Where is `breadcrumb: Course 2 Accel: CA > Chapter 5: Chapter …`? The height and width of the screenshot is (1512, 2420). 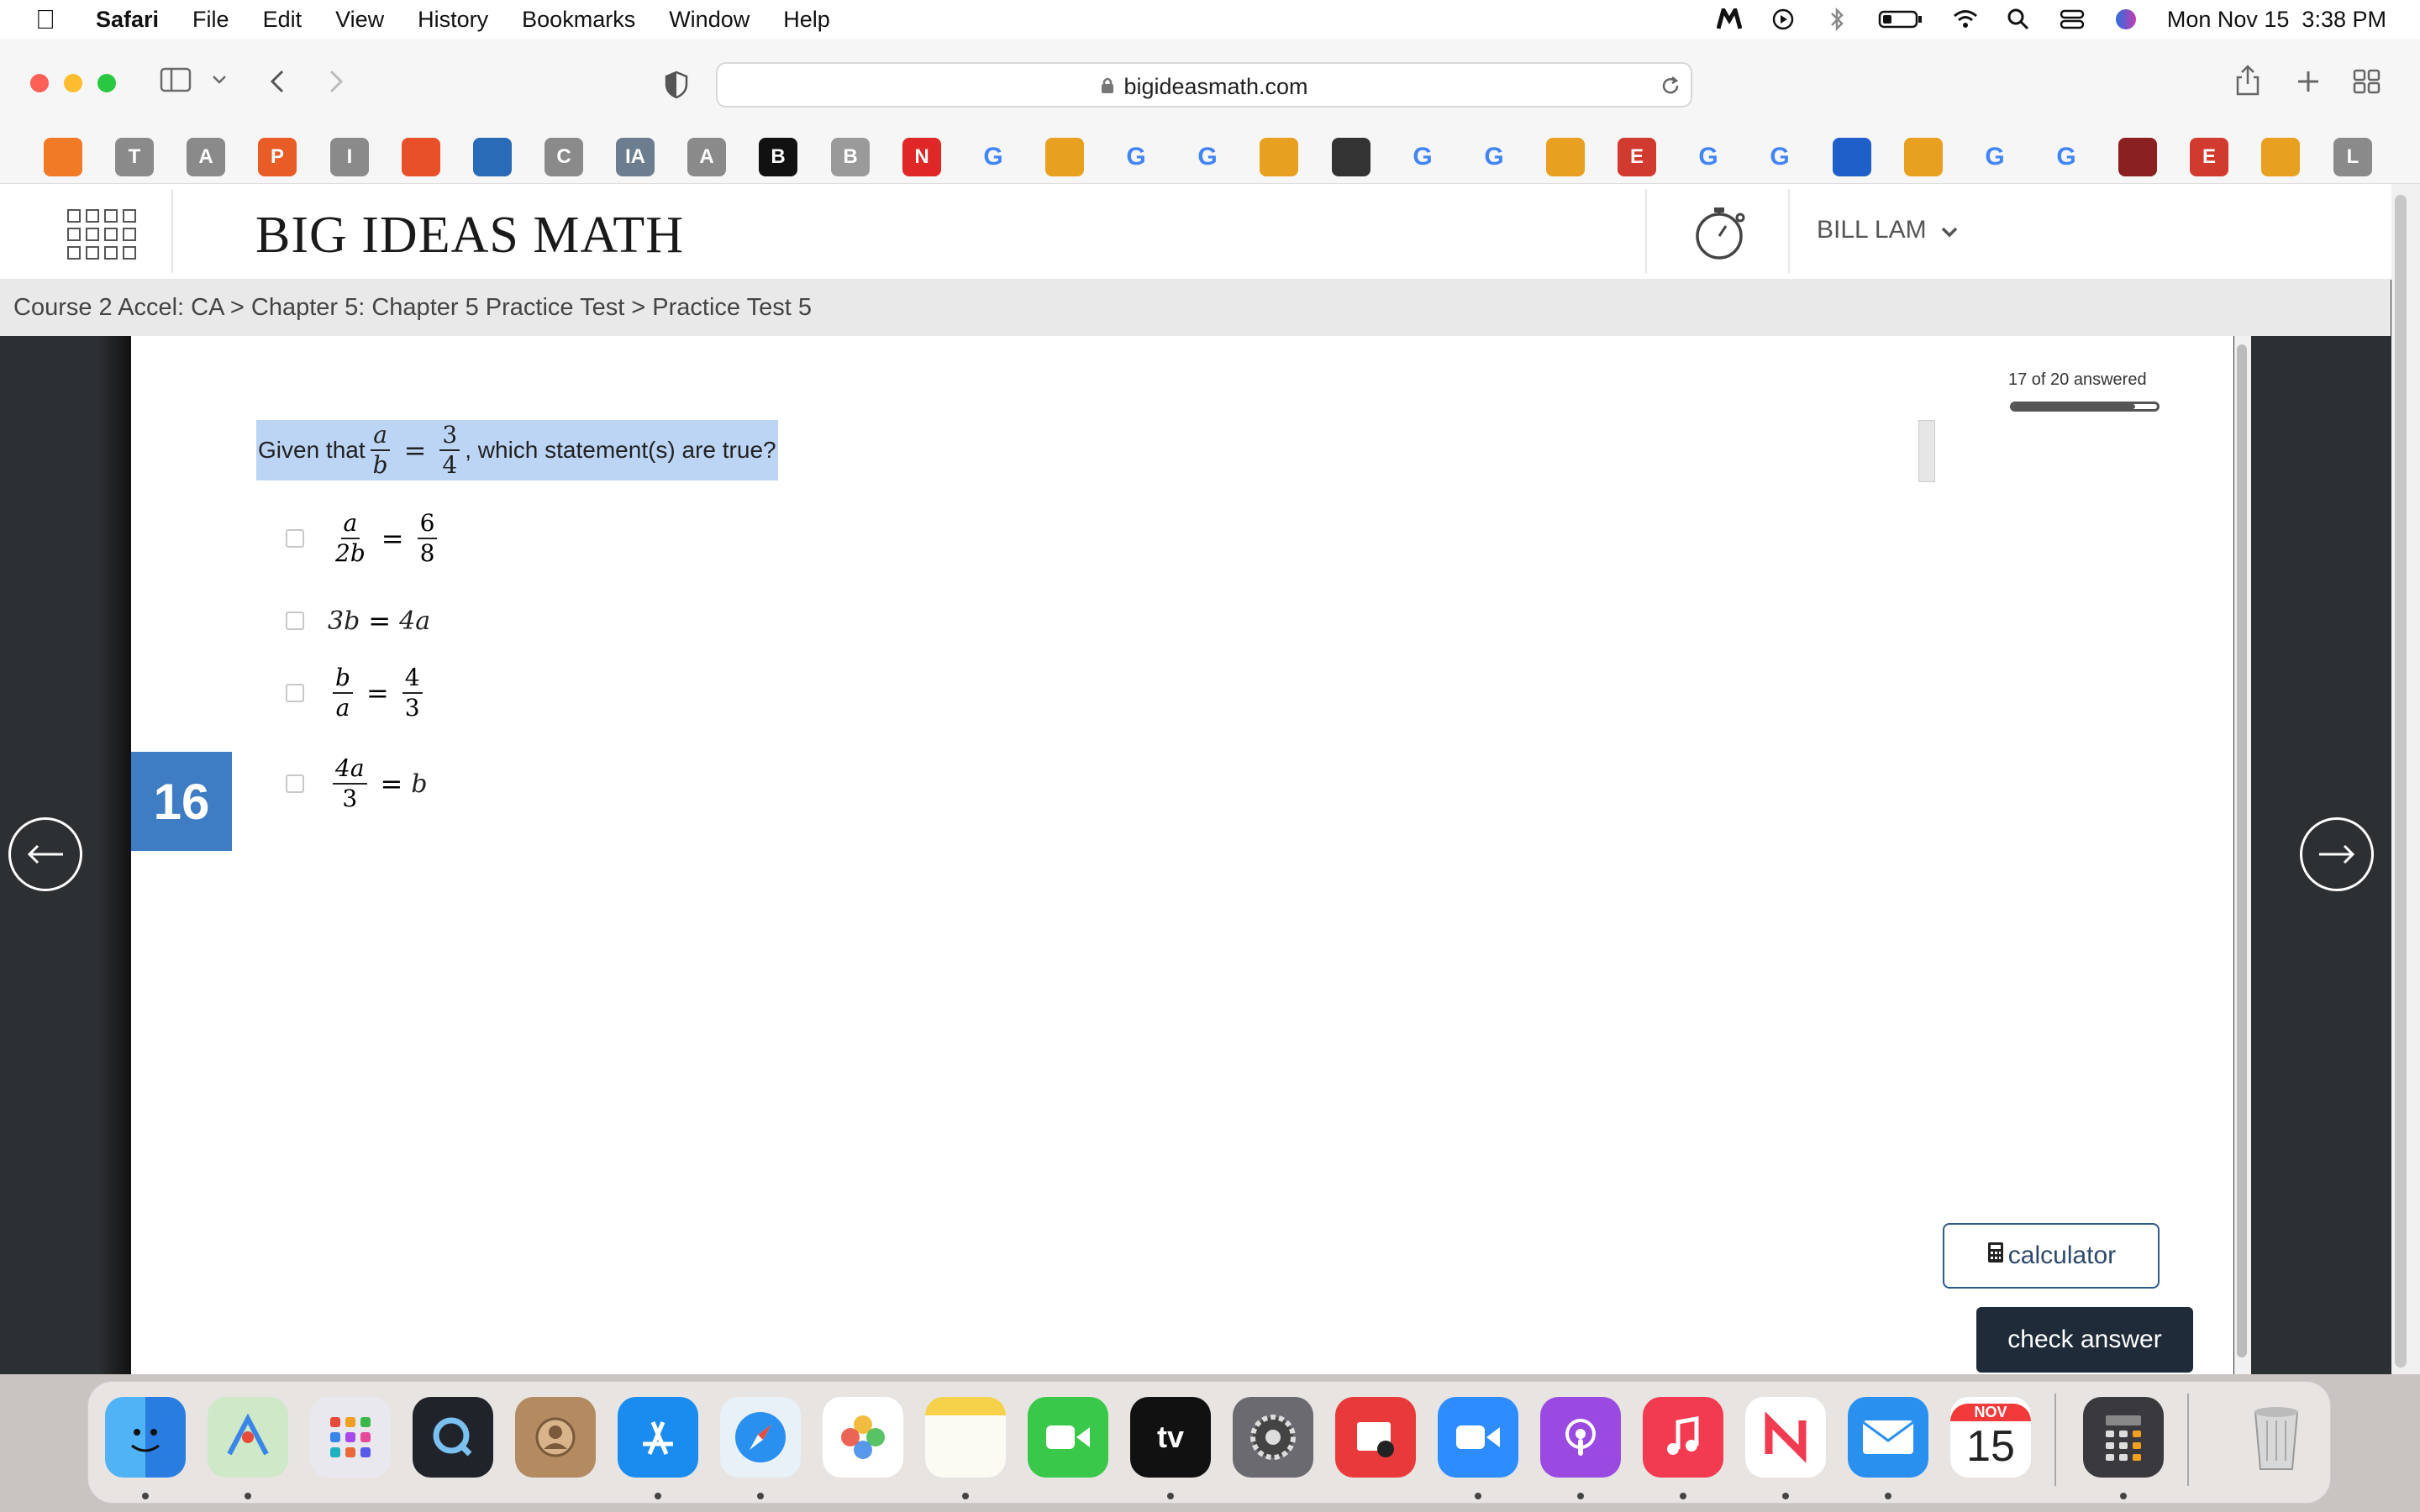 breadcrumb: Course 2 Accel: CA > Chapter 5: Chapter … is located at coordinates (412, 308).